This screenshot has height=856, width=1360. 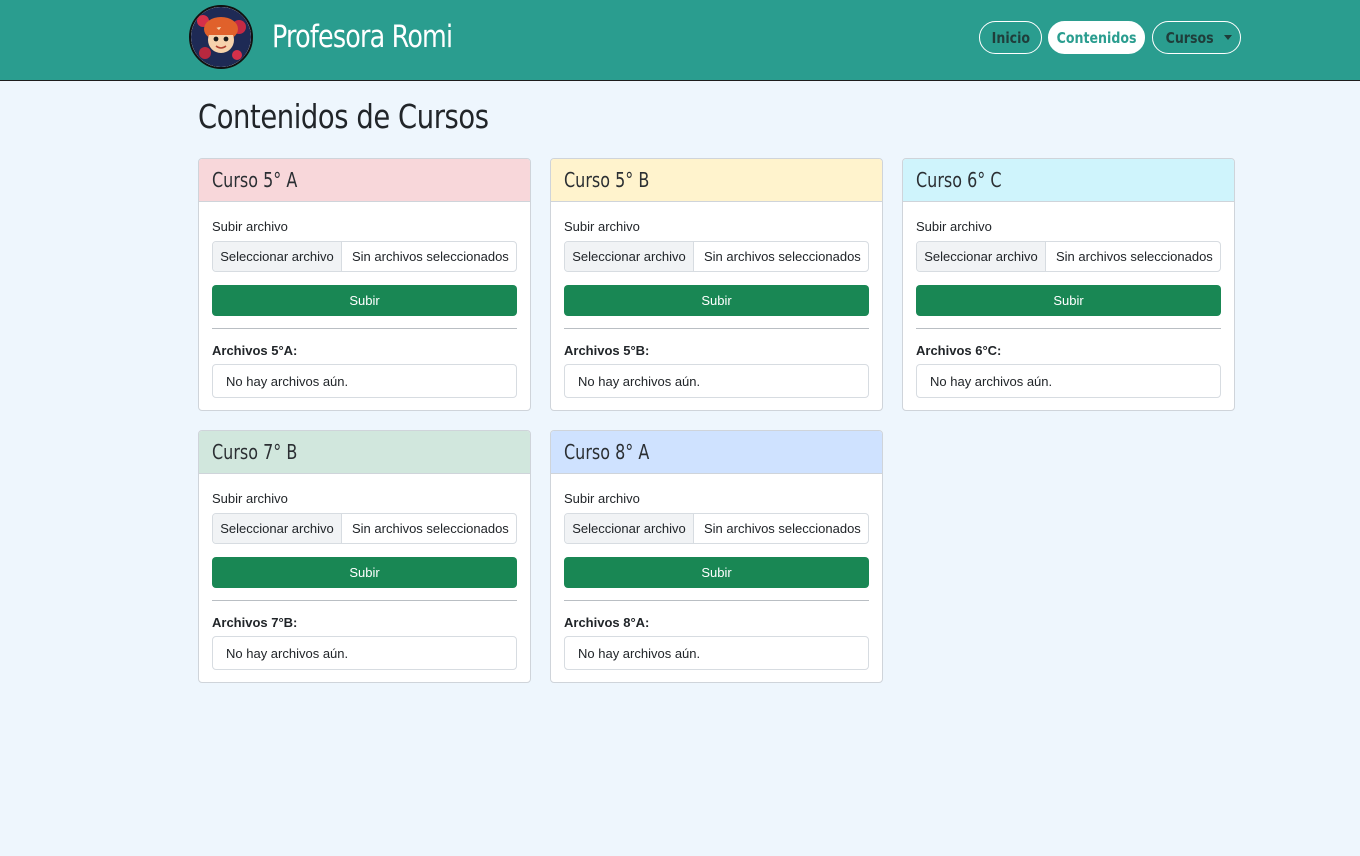 I want to click on files-label: Archivos 6°C:, so click(x=959, y=350).